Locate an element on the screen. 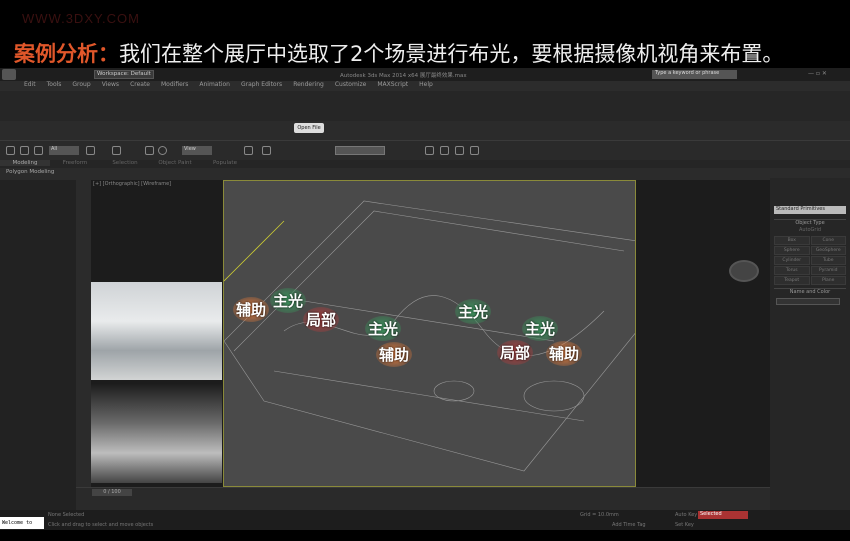 This screenshot has width=850, height=541. link-icon is located at coordinates (10, 150).